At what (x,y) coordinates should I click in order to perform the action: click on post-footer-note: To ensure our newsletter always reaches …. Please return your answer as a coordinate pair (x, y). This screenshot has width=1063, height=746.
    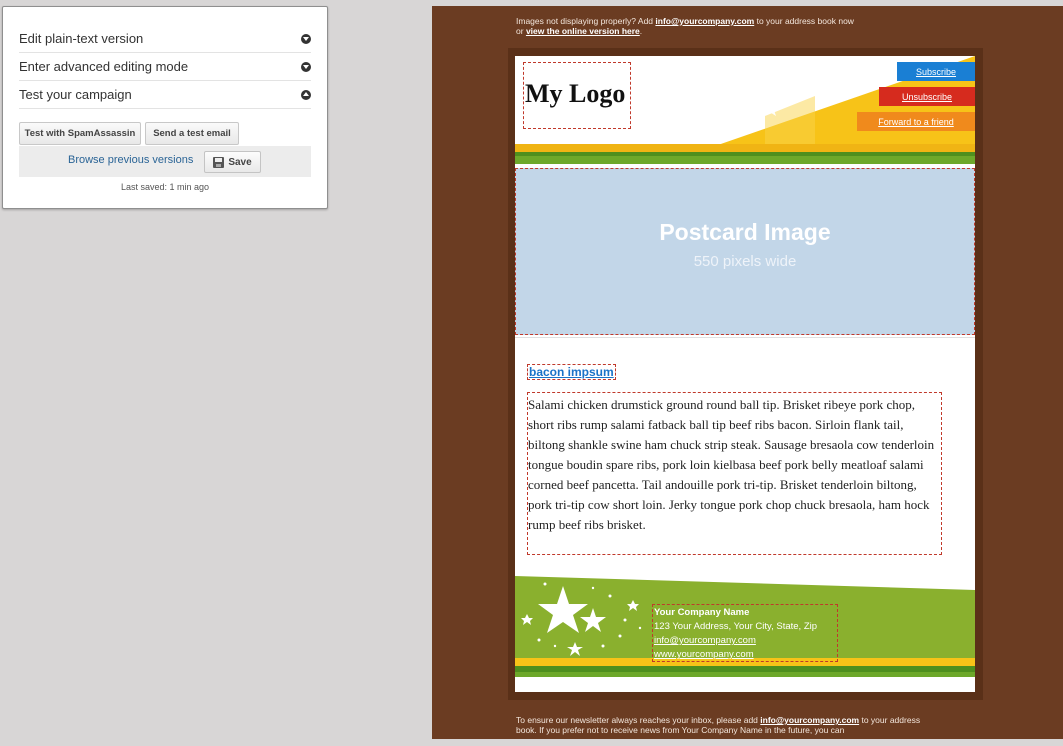
    Looking at the image, I should click on (721, 725).